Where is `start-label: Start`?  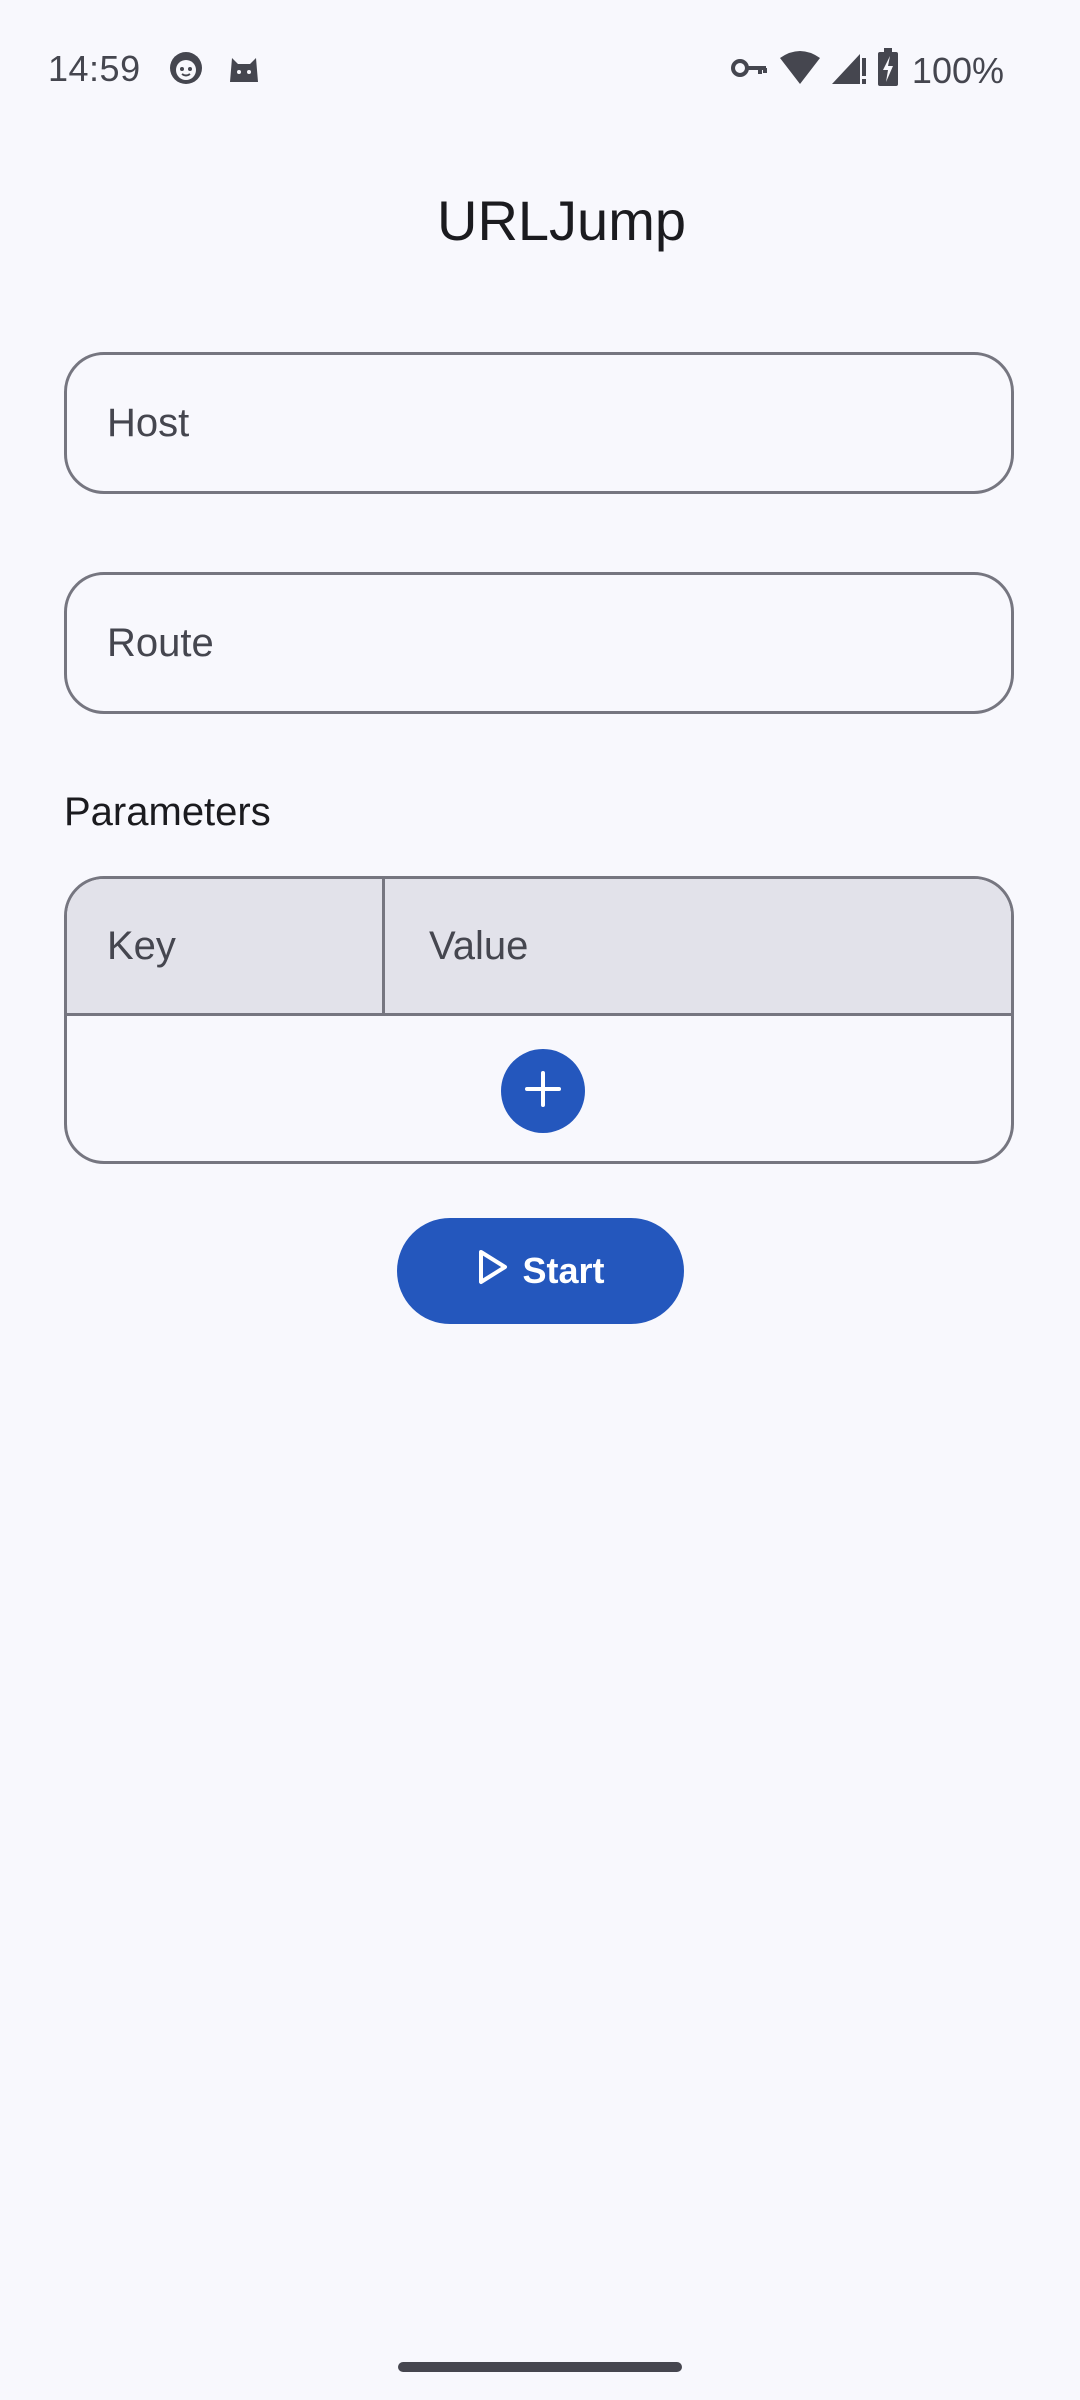
start-label: Start is located at coordinates (563, 1270).